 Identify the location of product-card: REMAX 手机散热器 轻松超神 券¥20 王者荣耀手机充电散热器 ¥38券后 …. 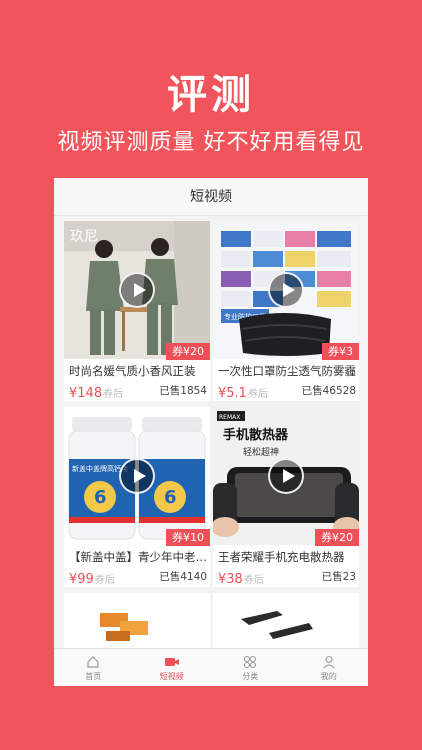
(286, 497).